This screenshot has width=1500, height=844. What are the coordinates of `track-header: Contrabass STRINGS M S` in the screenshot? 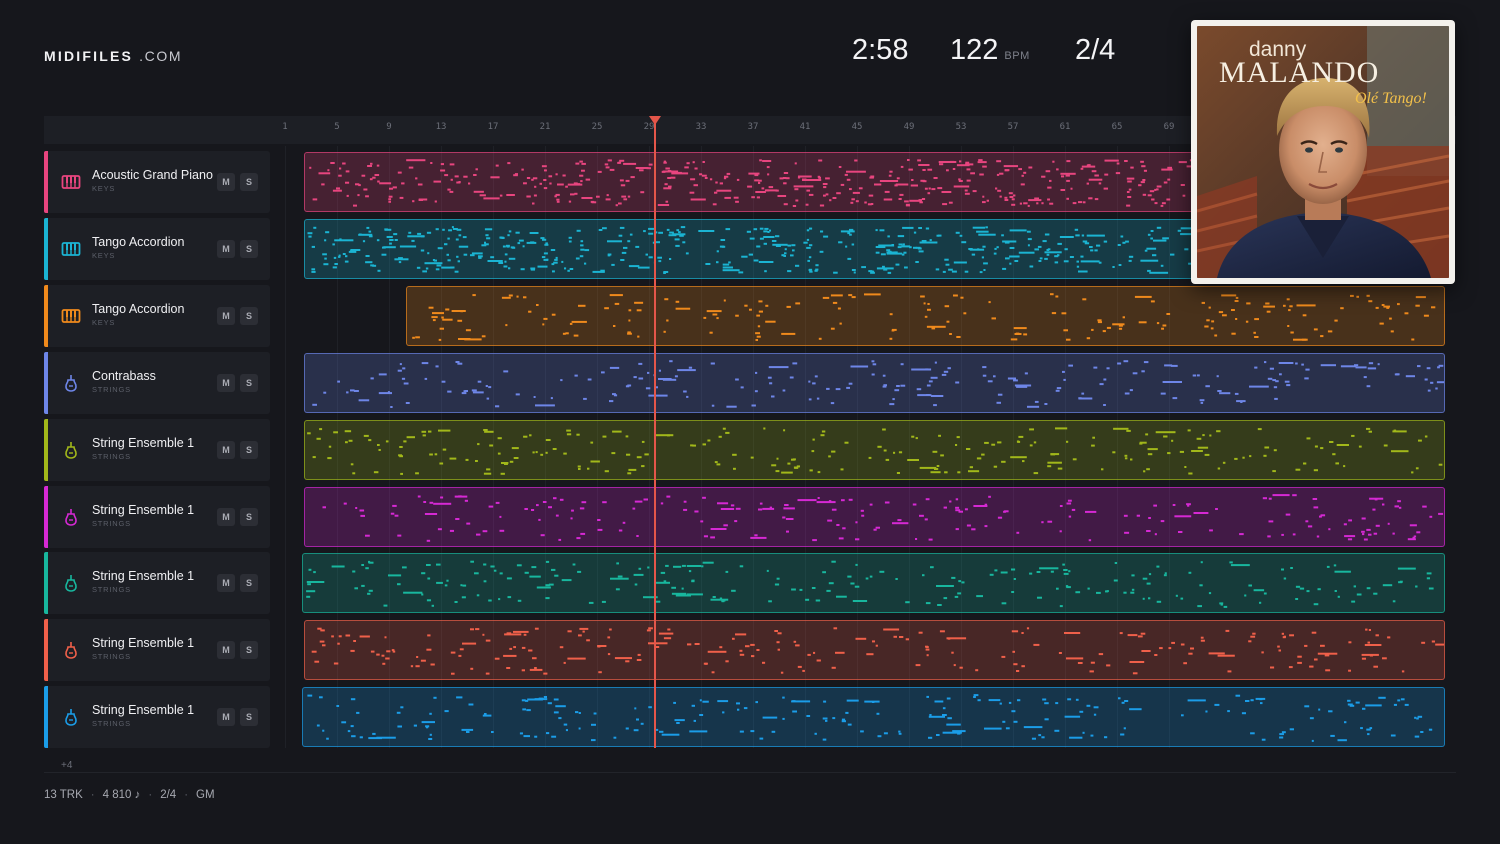 It's located at (157, 383).